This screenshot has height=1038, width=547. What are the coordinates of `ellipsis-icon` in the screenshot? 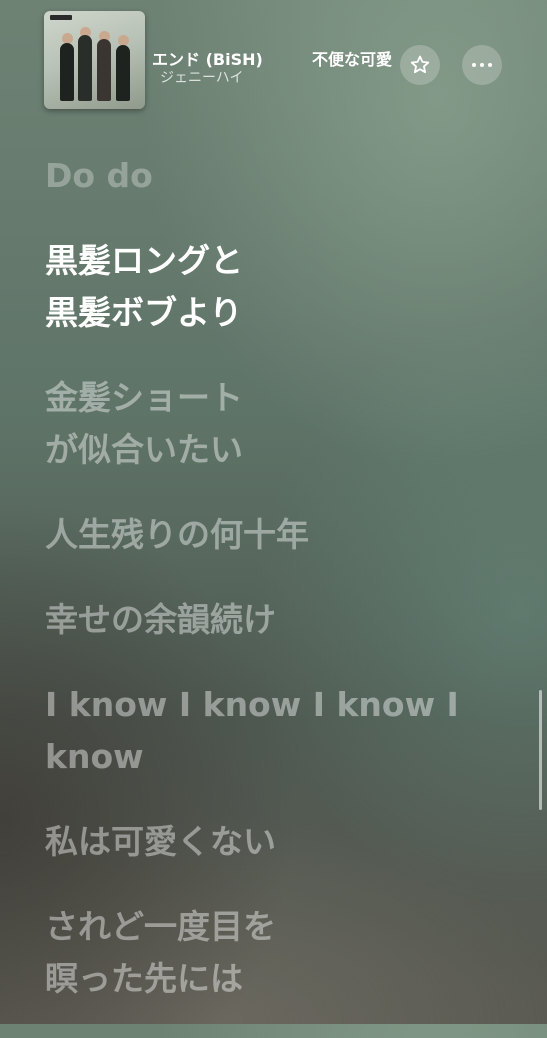 It's located at (482, 65).